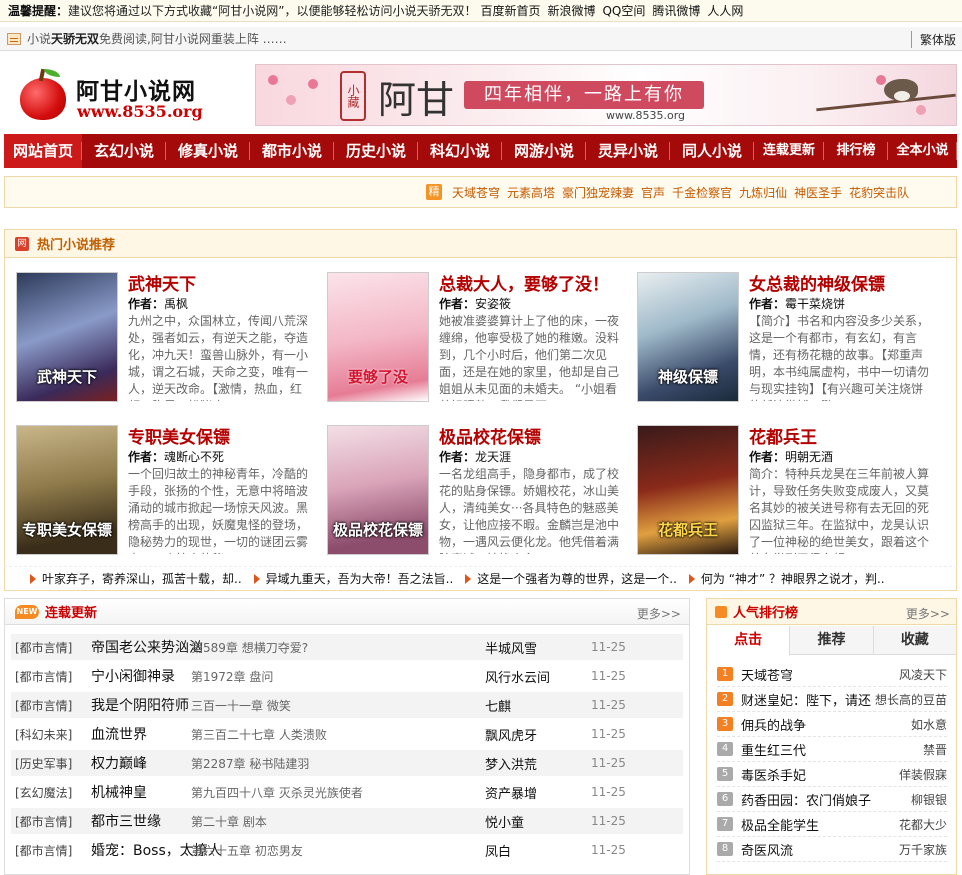 The width and height of the screenshot is (962, 875). Describe the element at coordinates (162, 282) in the screenshot. I see `book-title: 武神天下` at that location.